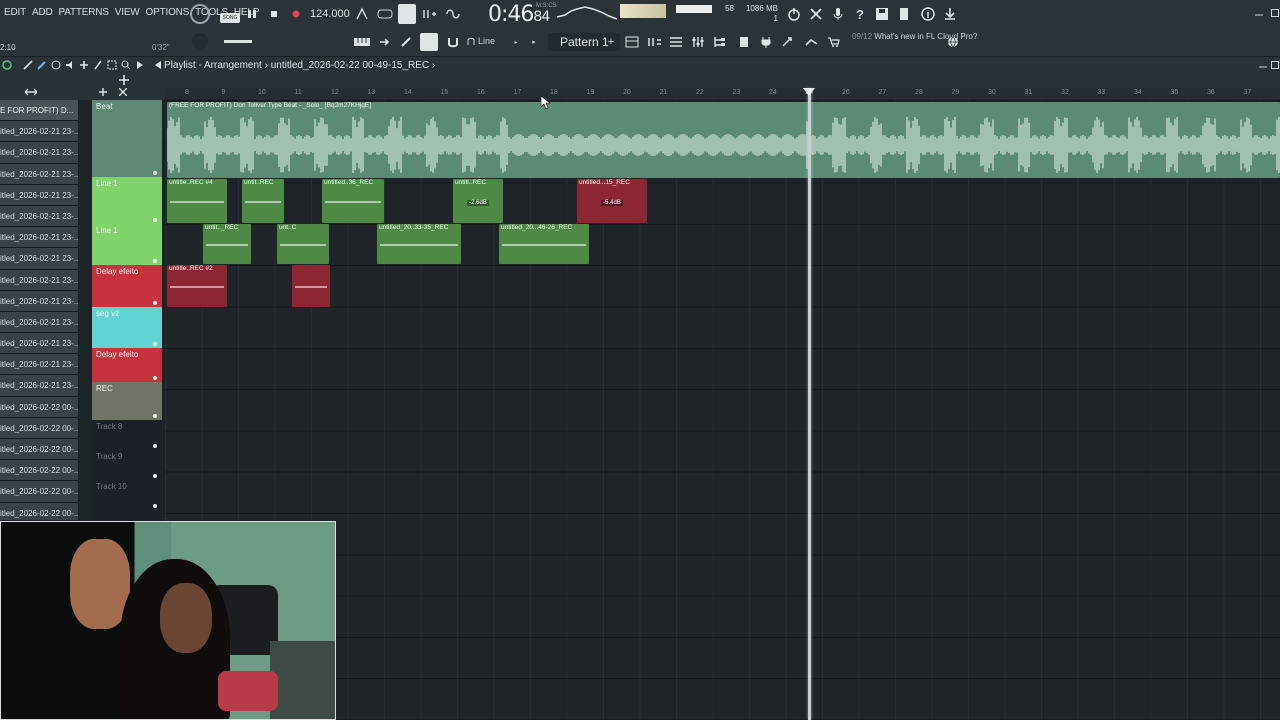  What do you see at coordinates (950, 14) in the screenshot?
I see `download-icon` at bounding box center [950, 14].